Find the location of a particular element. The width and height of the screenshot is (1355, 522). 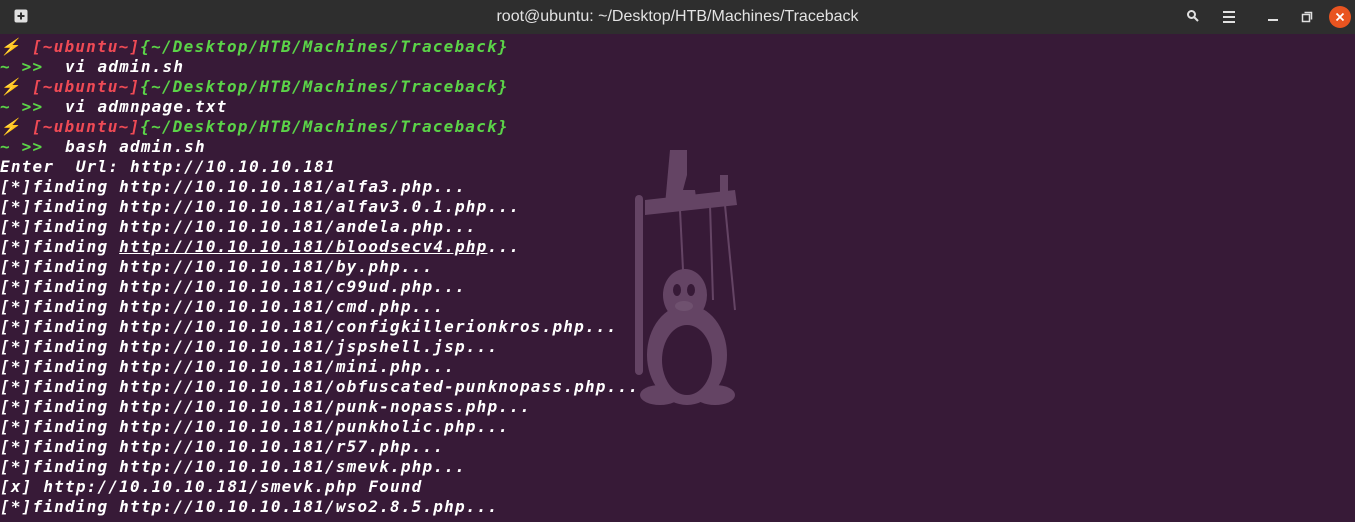

hamburger-icon is located at coordinates (1229, 17).